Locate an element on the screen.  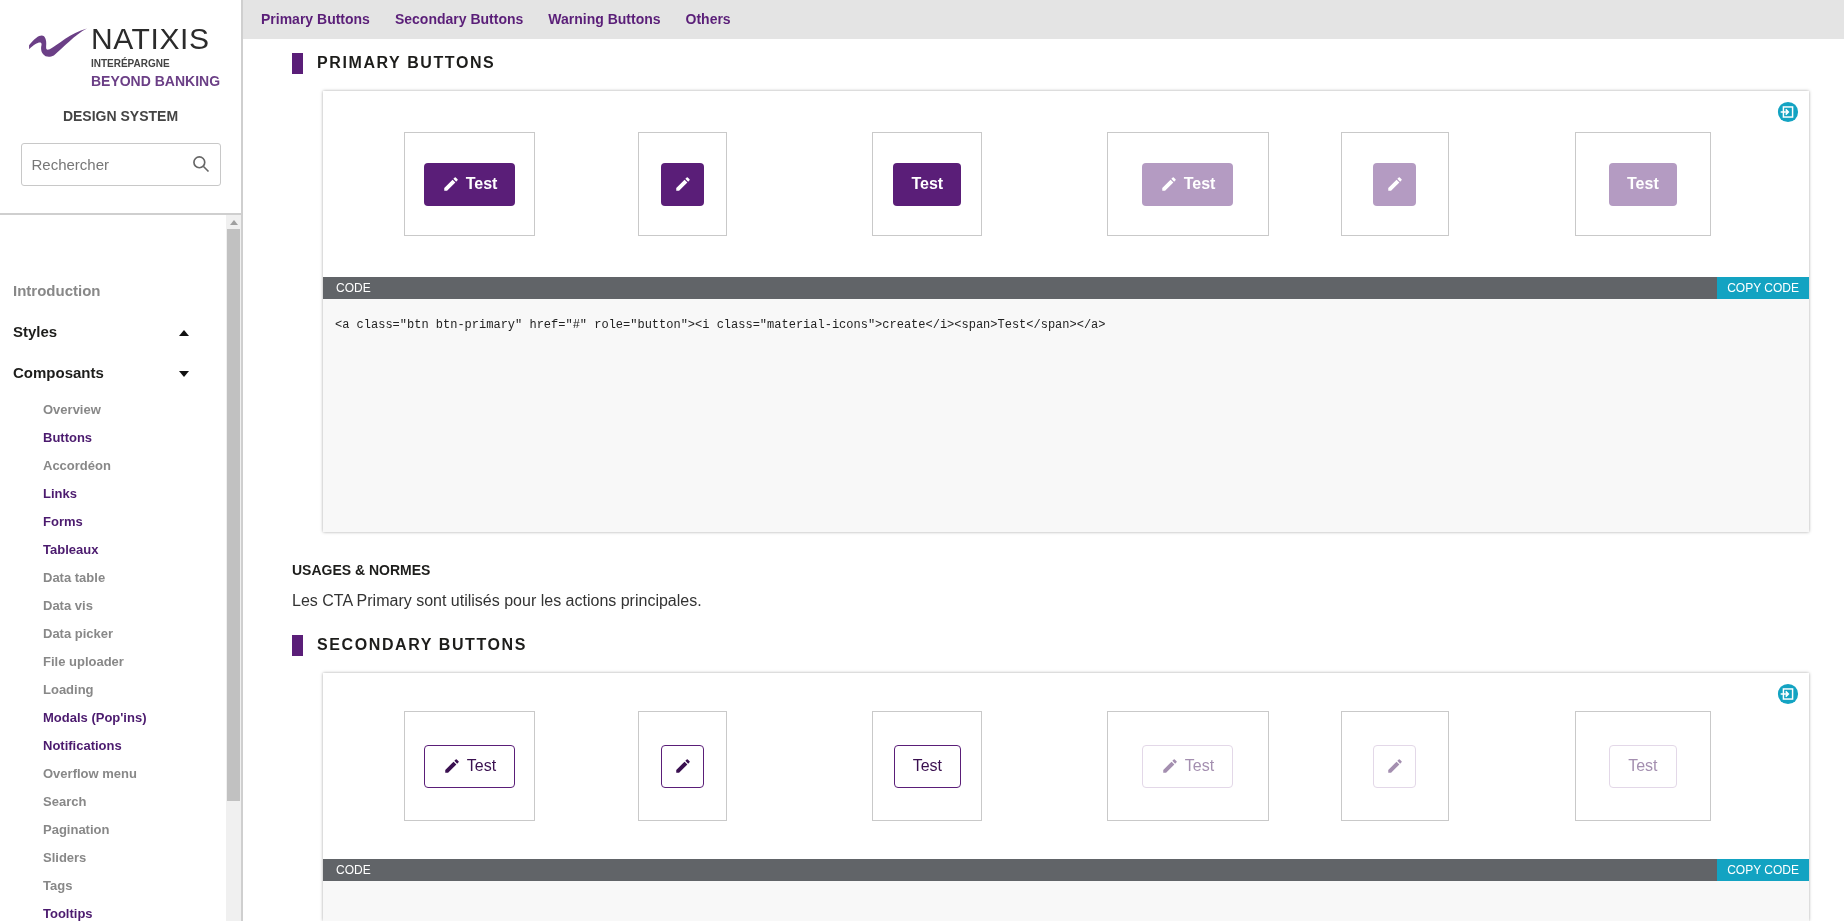
code-snippet: <a class="btn btn-primary" href="#" role="button"><i class="material-icons">create</i><span>Test</span></a> is located at coordinates (720, 325).